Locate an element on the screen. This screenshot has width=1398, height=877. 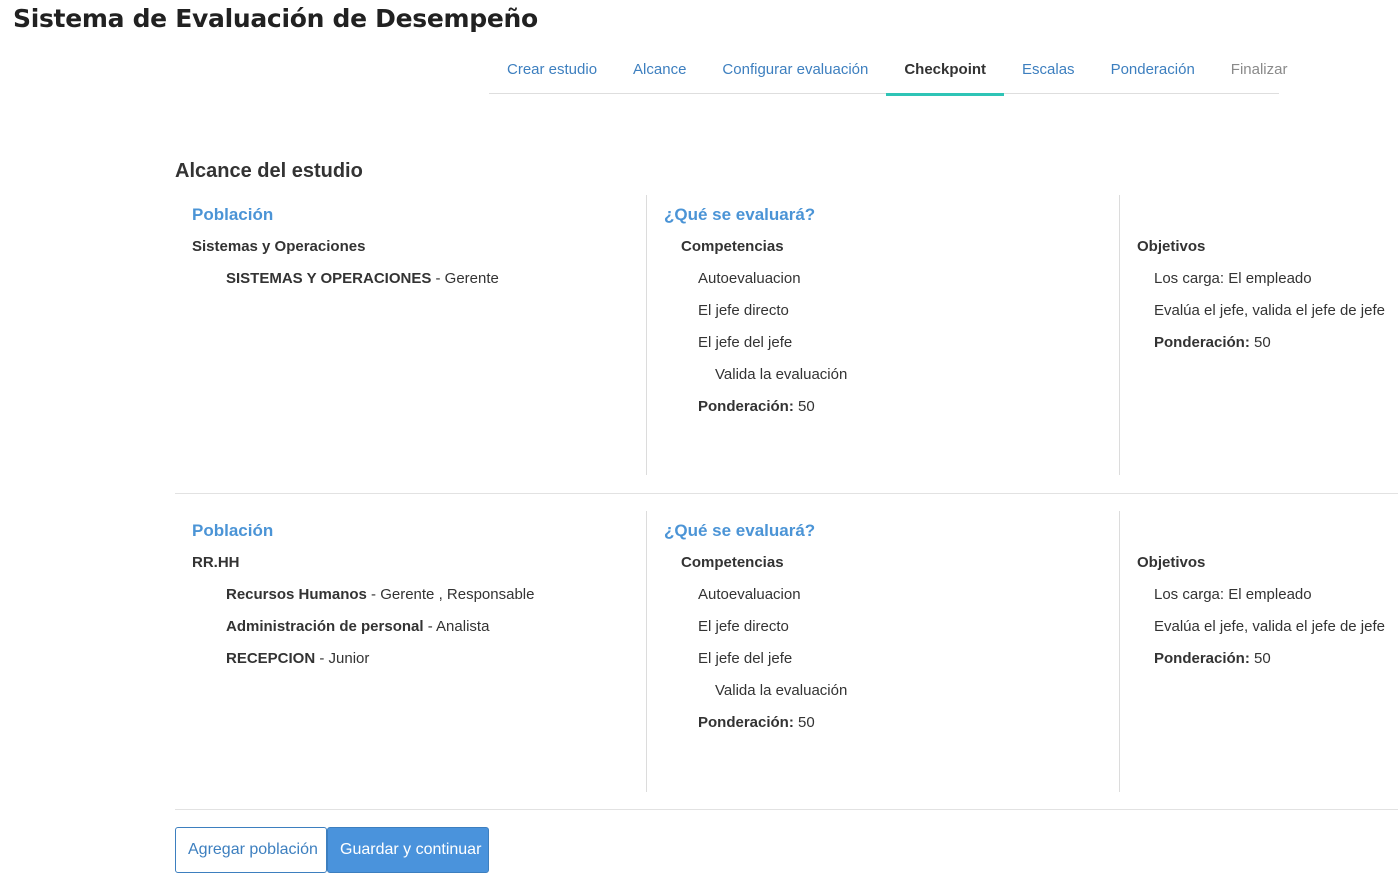
app-title: Sistema de Evaluación de Desempeño is located at coordinates (275, 18).